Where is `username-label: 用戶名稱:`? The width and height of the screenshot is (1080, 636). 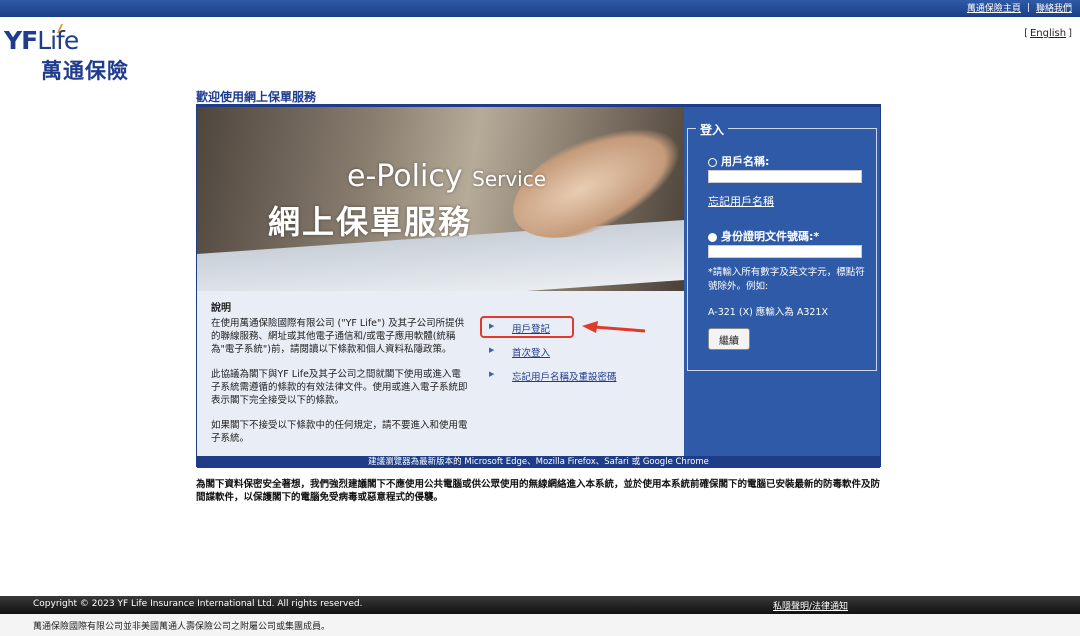 username-label: 用戶名稱: is located at coordinates (738, 161).